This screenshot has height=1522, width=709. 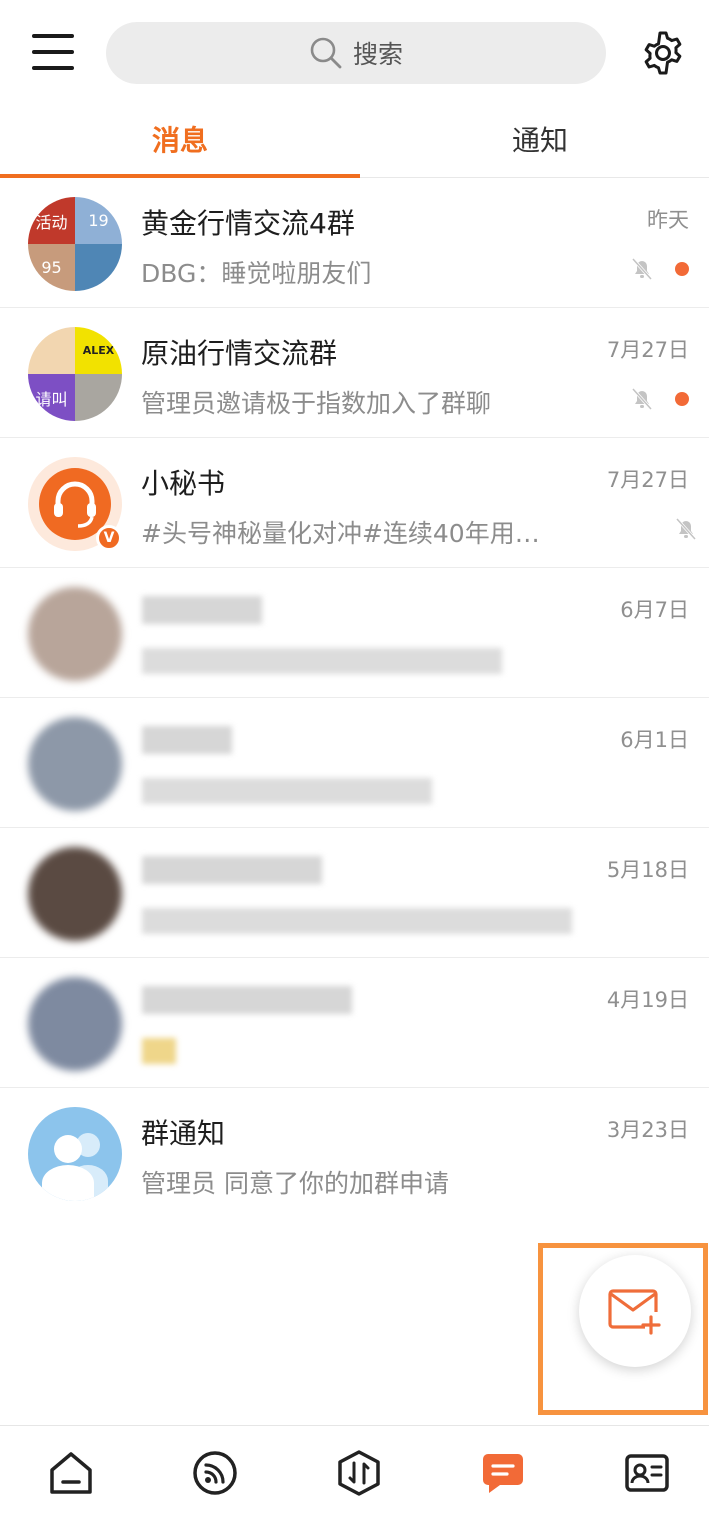 What do you see at coordinates (239, 353) in the screenshot?
I see `conversation-title: 原油行情交流群` at bounding box center [239, 353].